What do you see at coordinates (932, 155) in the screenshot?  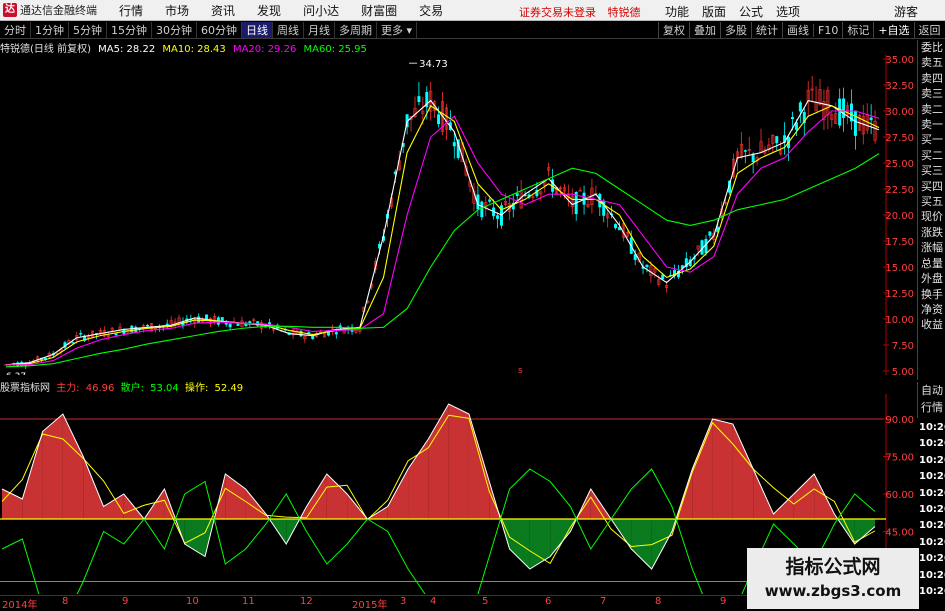 I see `side-label: 买二` at bounding box center [932, 155].